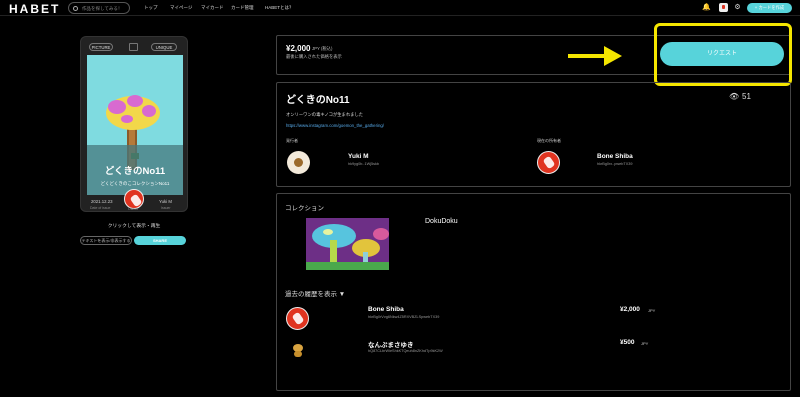 The image size is (800, 397). What do you see at coordinates (298, 354) in the screenshot?
I see `bear-body` at bounding box center [298, 354].